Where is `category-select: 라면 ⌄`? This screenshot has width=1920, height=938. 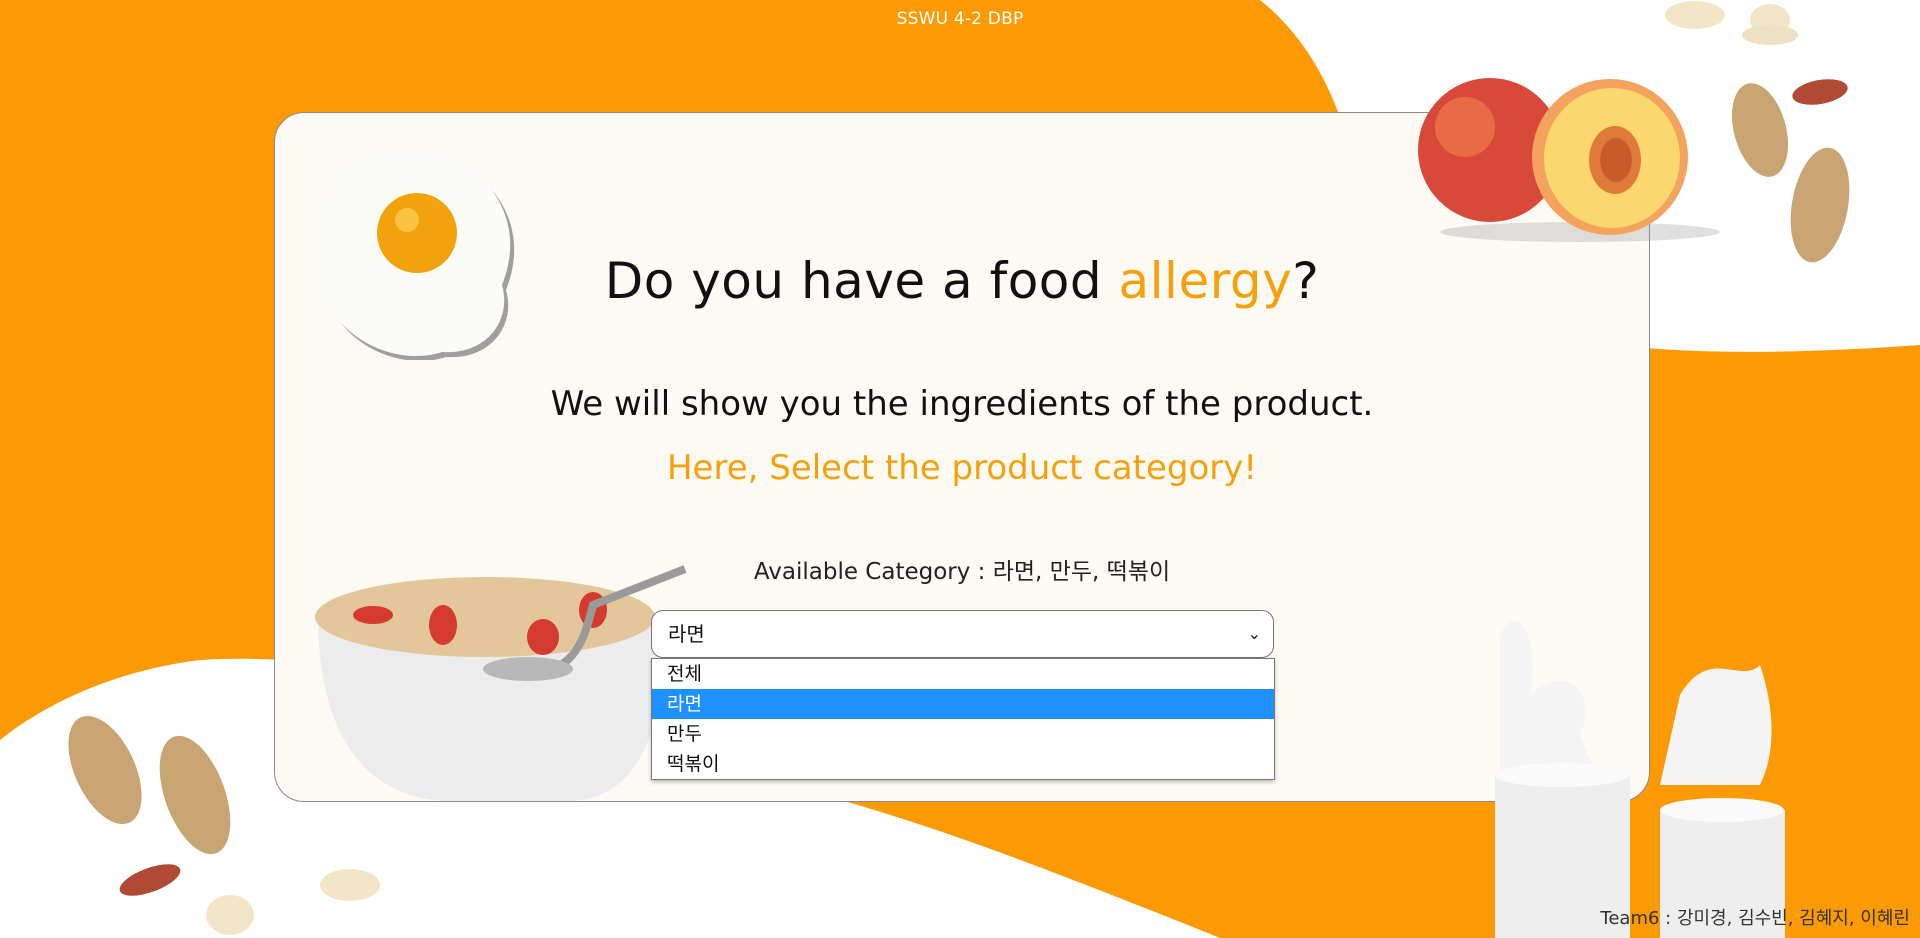 category-select: 라면 ⌄ is located at coordinates (962, 634).